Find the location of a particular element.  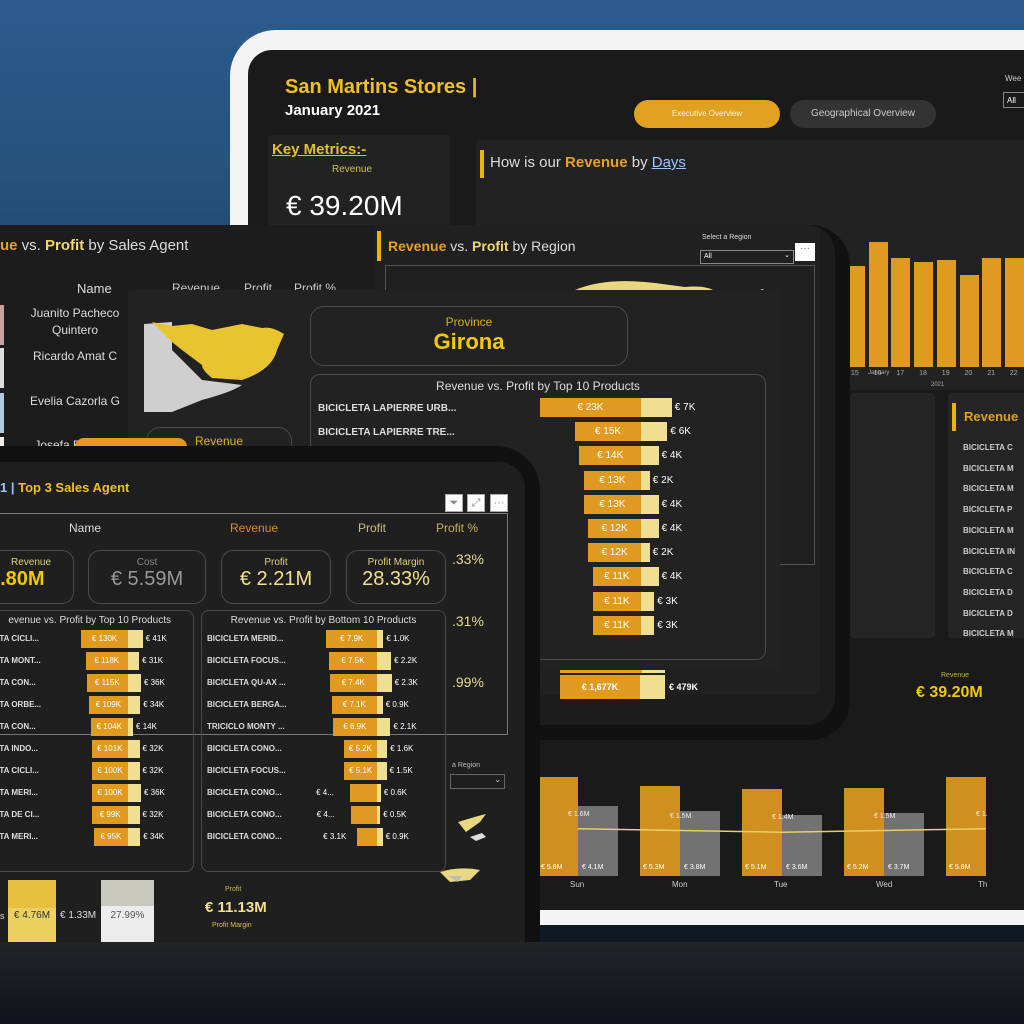

revenue-bar: € 115K is located at coordinates (107, 683).